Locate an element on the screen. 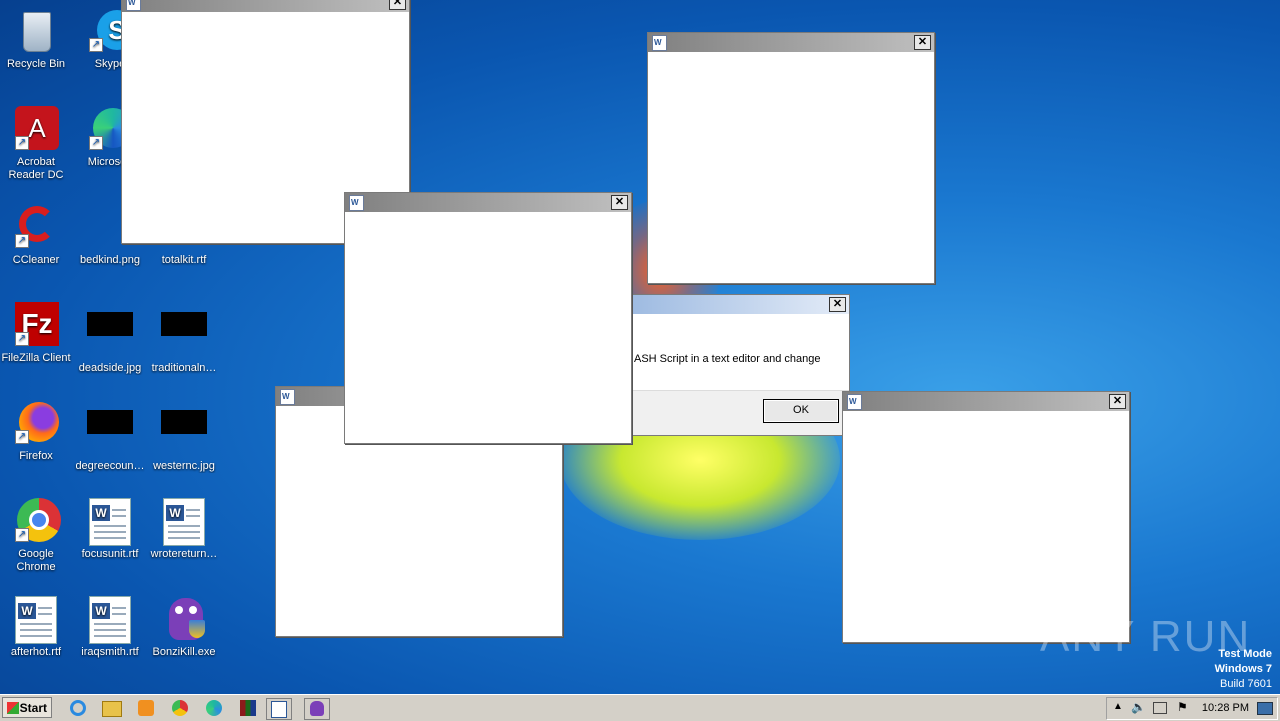 This screenshot has width=1280, height=721. ccleaner-icon: ↗ is located at coordinates (36, 227).